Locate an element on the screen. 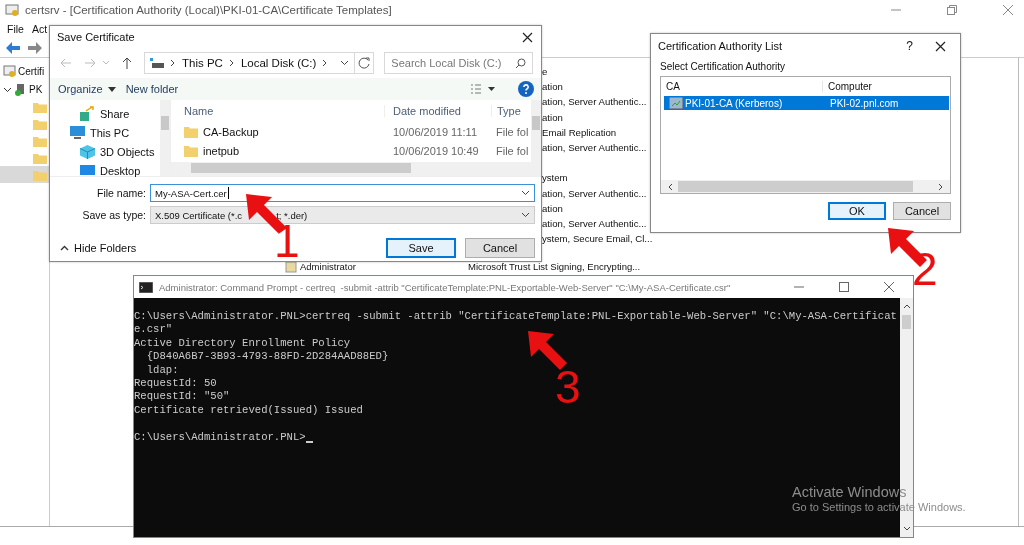  search-field: Search Local Disk (C:) is located at coordinates (458, 63).